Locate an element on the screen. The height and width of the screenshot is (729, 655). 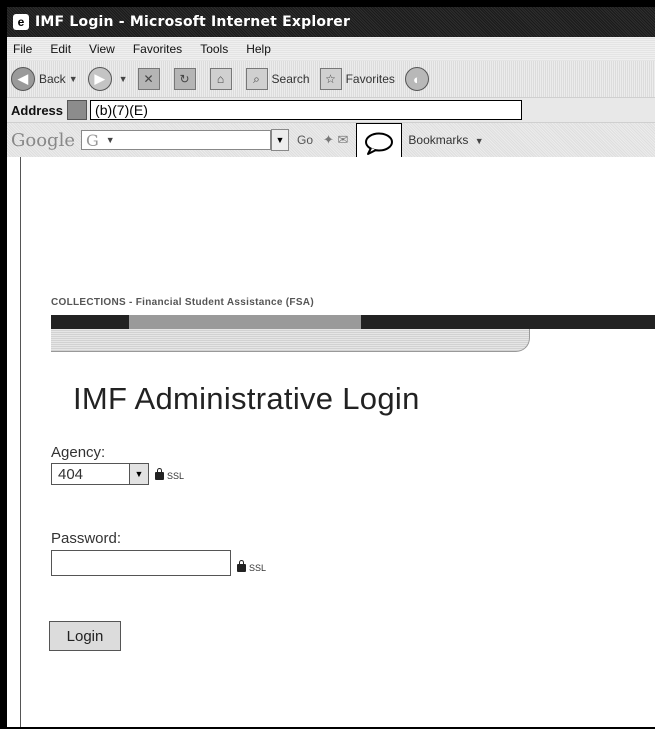
google-g-icon: G is located at coordinates (92, 140).